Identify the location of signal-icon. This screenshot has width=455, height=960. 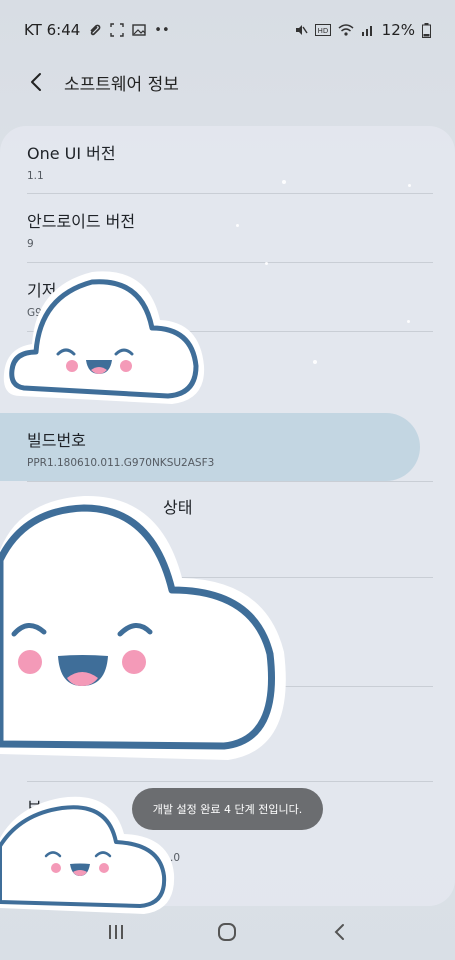
(366, 31).